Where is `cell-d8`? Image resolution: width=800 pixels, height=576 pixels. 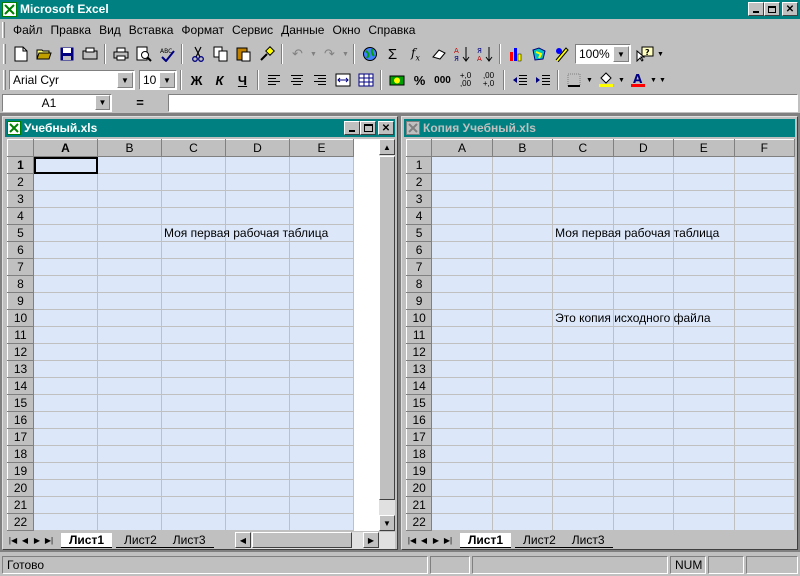
cell-d8 is located at coordinates (644, 284).